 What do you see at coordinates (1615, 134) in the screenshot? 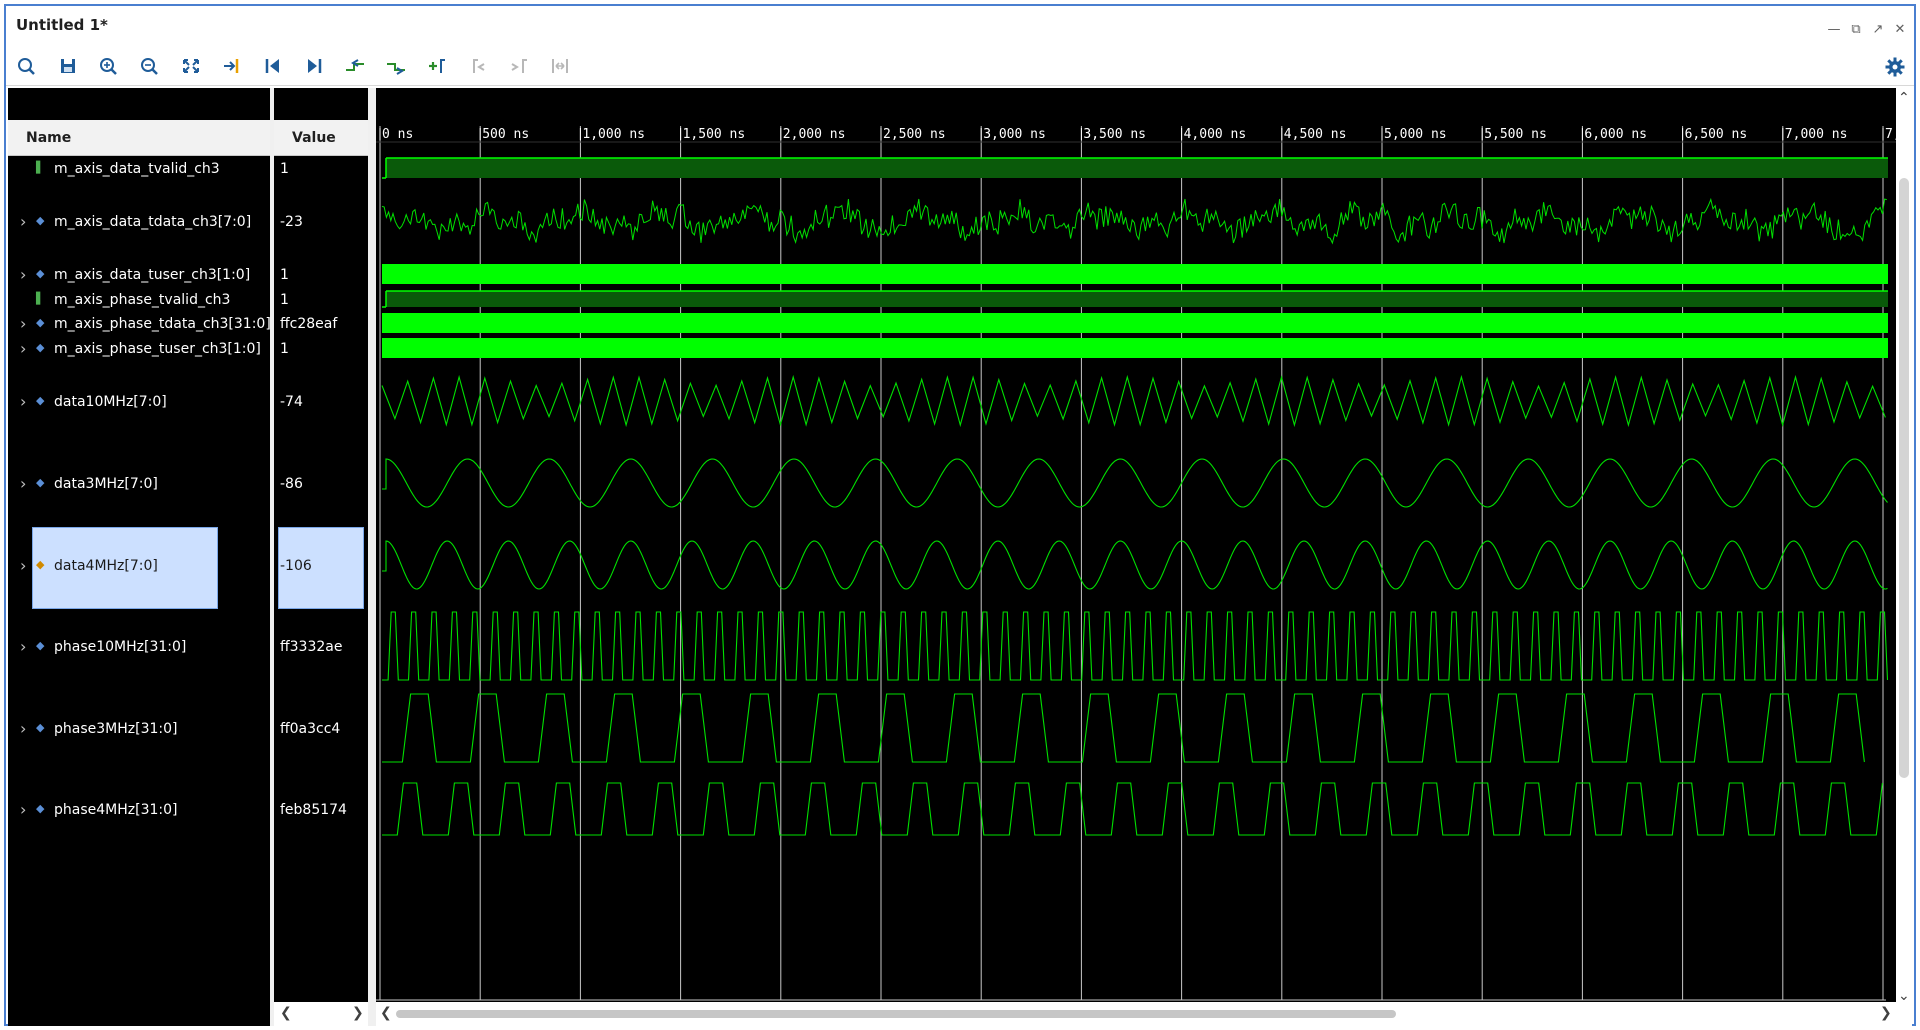
I see `time-tick-label: 6,000 ns` at bounding box center [1615, 134].